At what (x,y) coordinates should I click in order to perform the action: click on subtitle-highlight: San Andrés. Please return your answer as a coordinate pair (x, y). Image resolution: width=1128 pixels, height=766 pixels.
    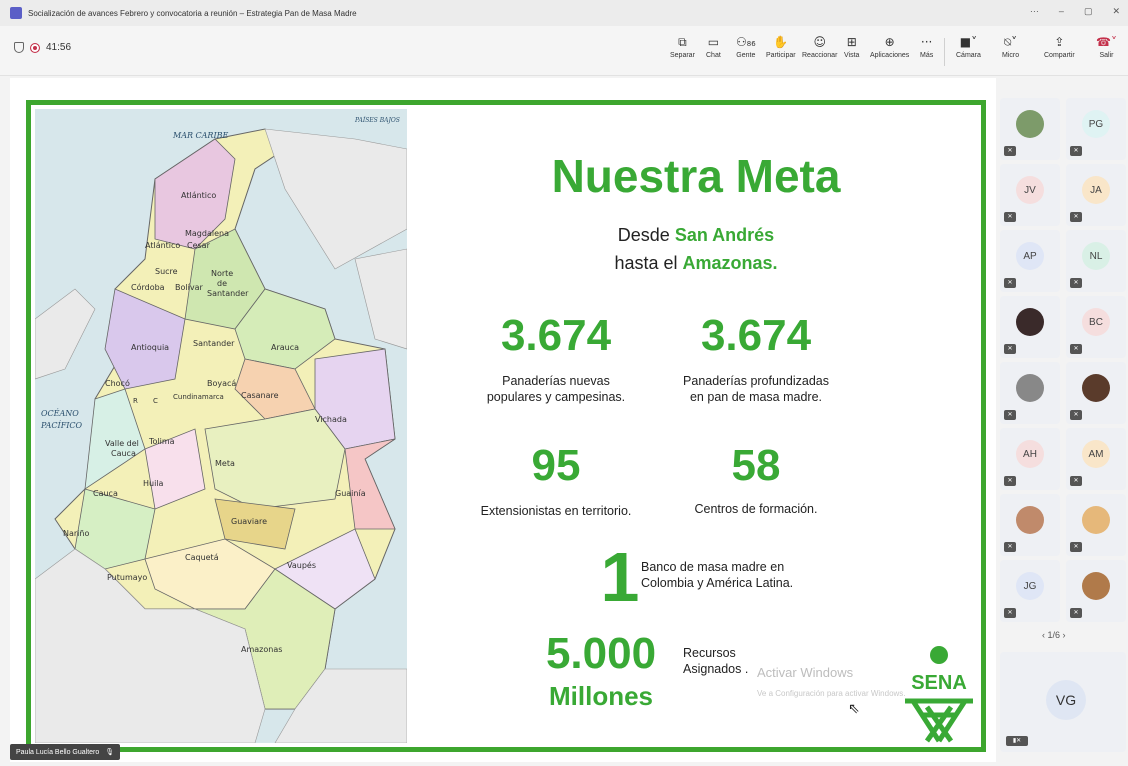
    Looking at the image, I should click on (724, 235).